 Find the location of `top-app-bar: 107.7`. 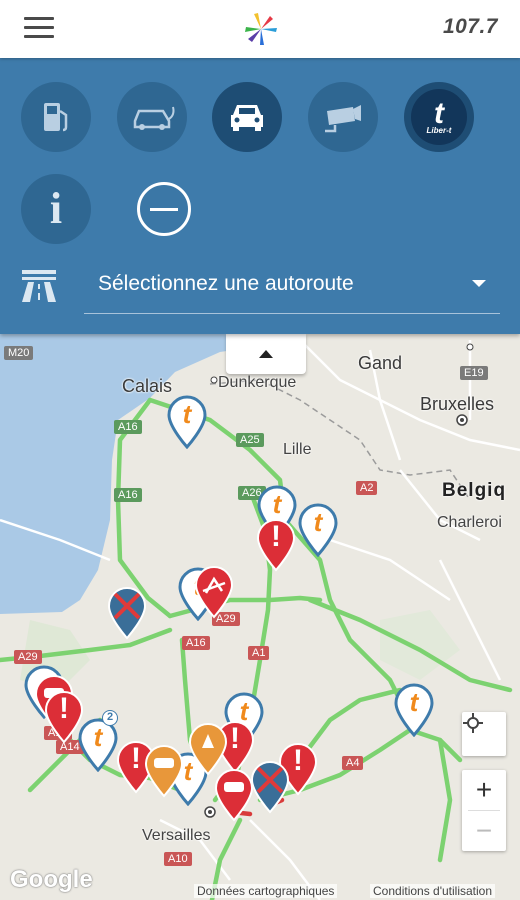

top-app-bar: 107.7 is located at coordinates (260, 29).